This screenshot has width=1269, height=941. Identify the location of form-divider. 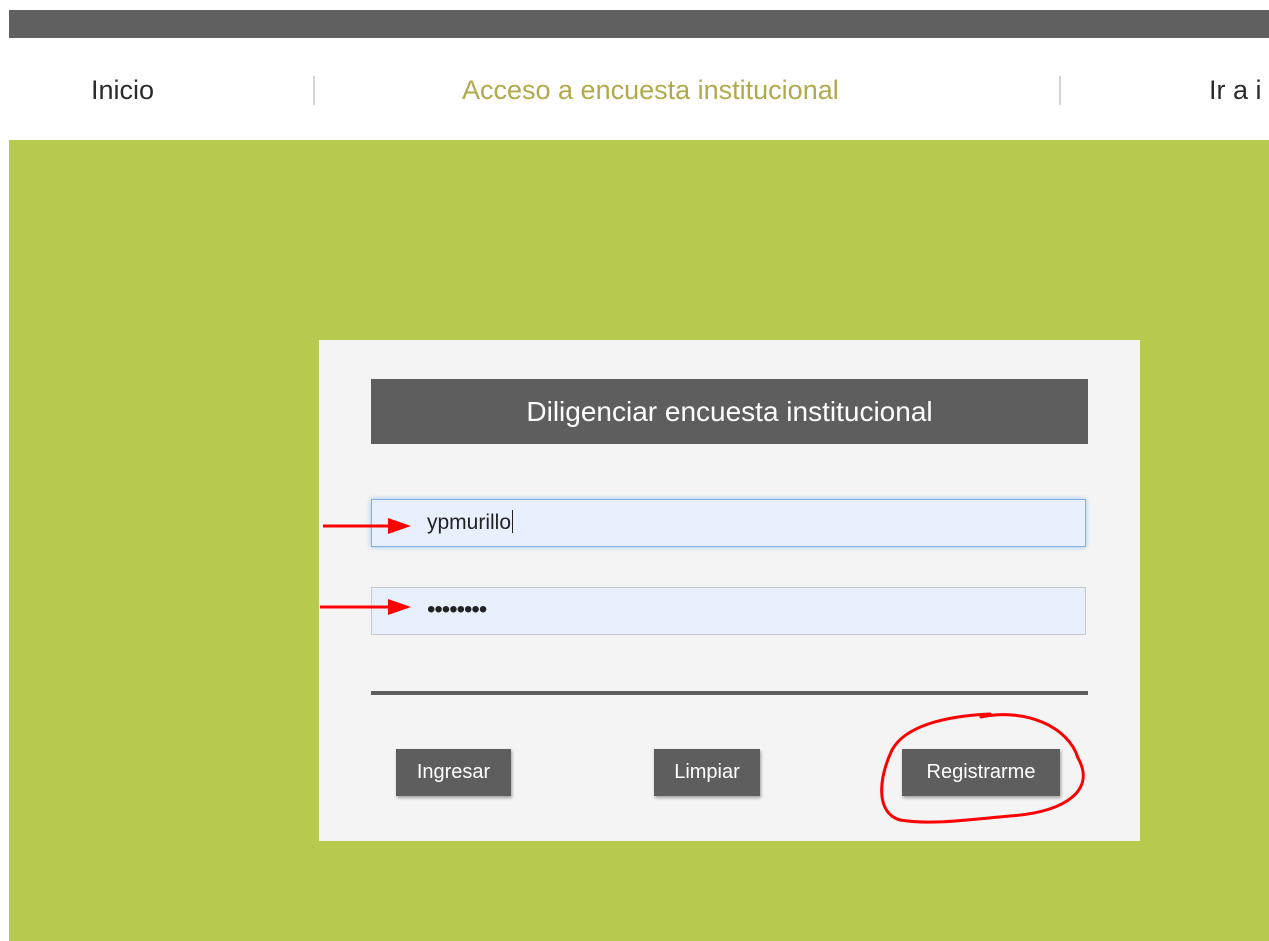
(729, 693).